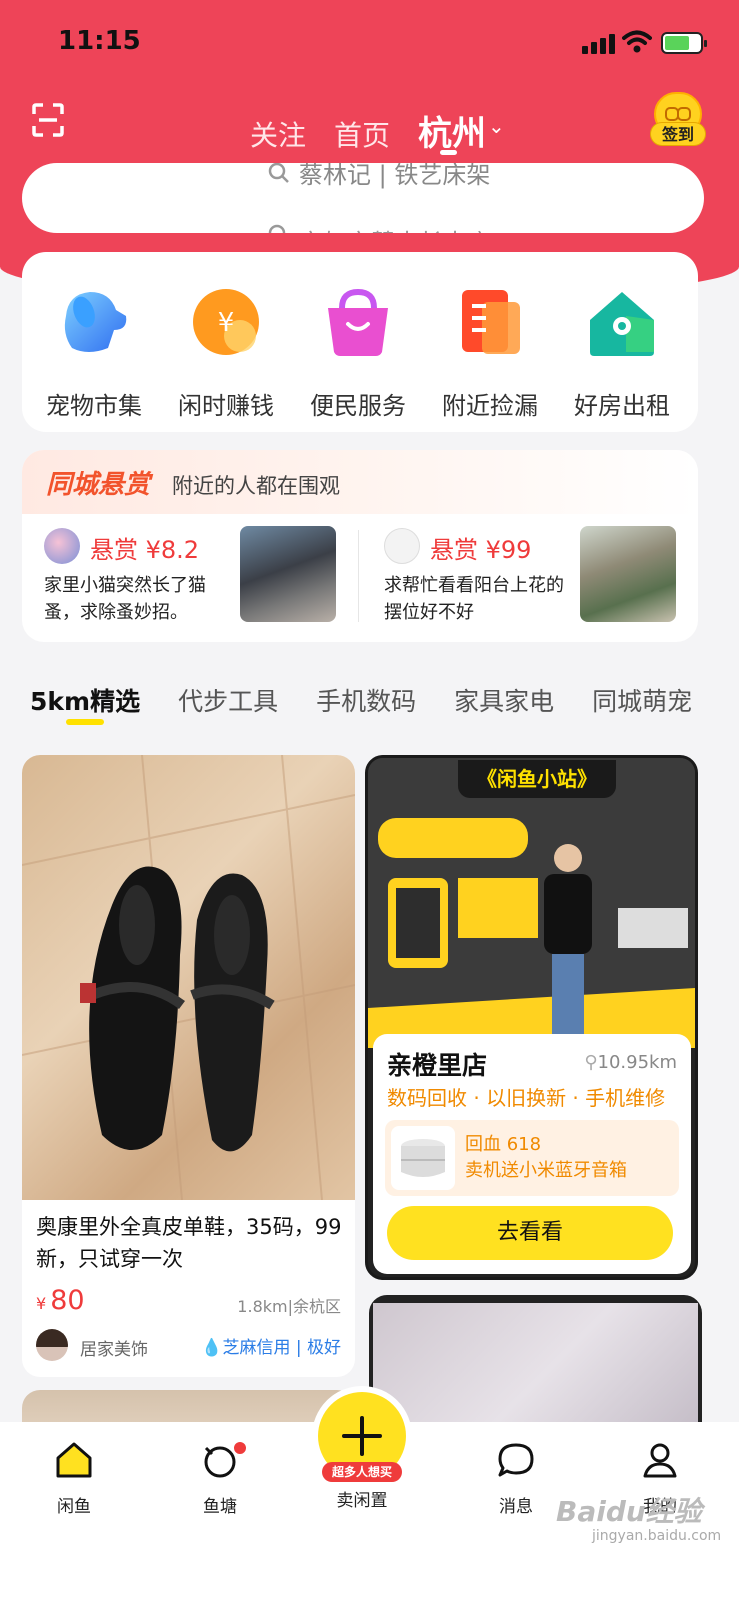  I want to click on seller-name: 居家美饰, so click(114, 1350).